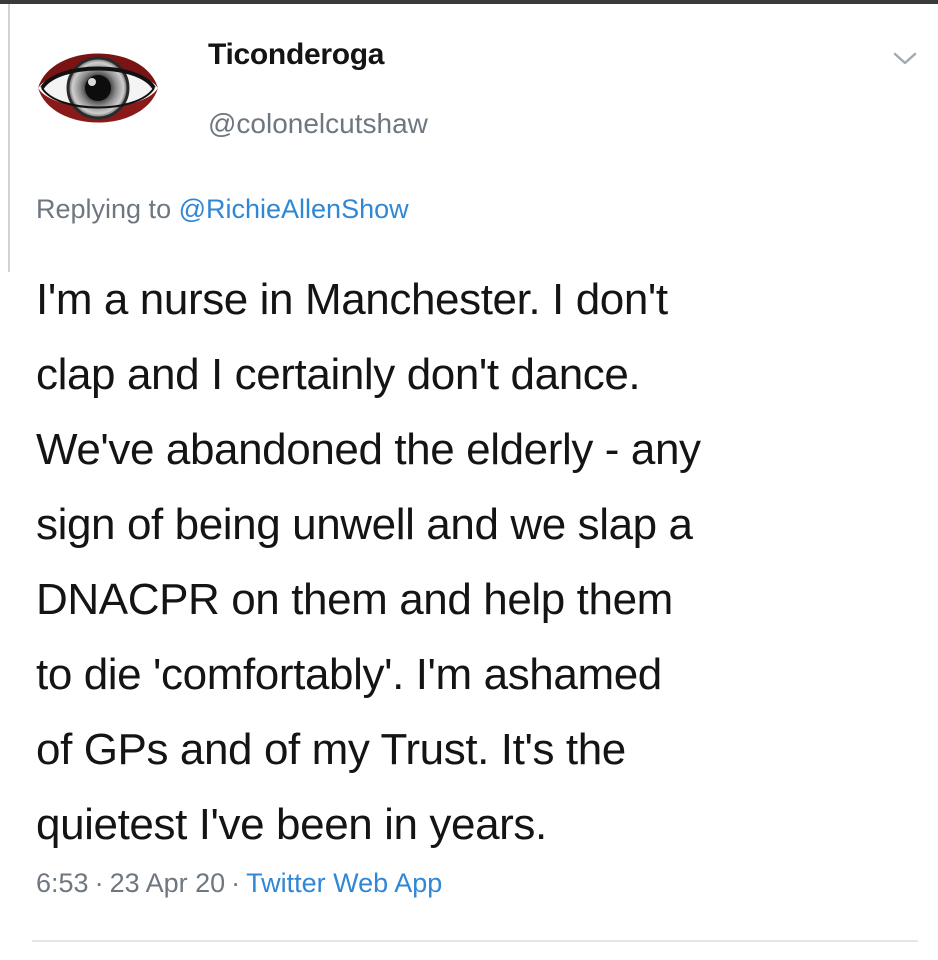  Describe the element at coordinates (354, 599) in the screenshot. I see `tweet-text-line: DNACPR on them and help them` at that location.